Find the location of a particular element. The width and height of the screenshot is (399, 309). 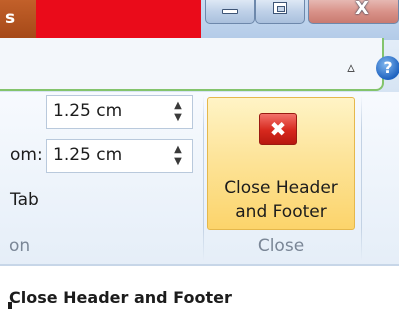

close-window-icon: X is located at coordinates (362, 9).